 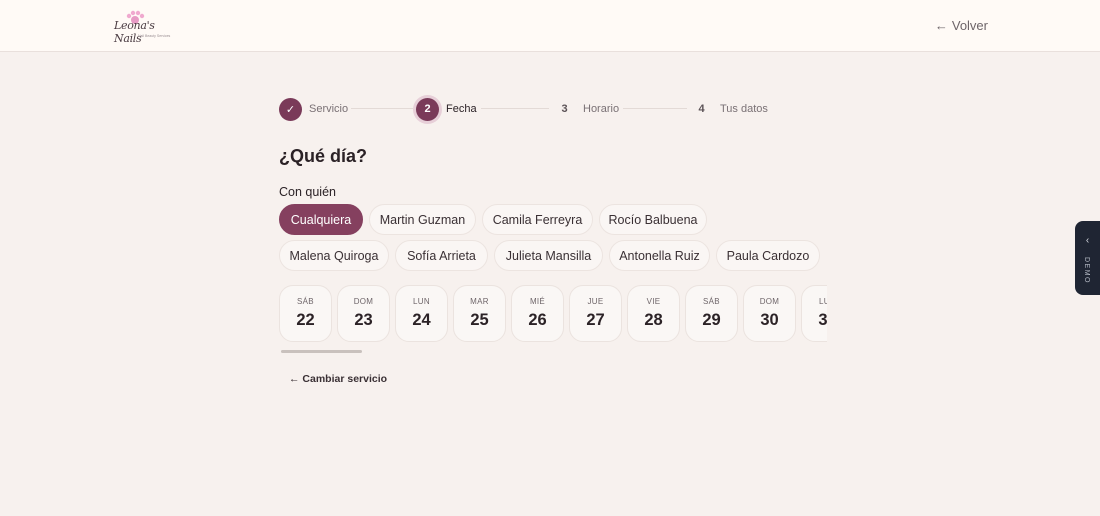 I want to click on day-card: DOM 23, so click(x=363, y=313).